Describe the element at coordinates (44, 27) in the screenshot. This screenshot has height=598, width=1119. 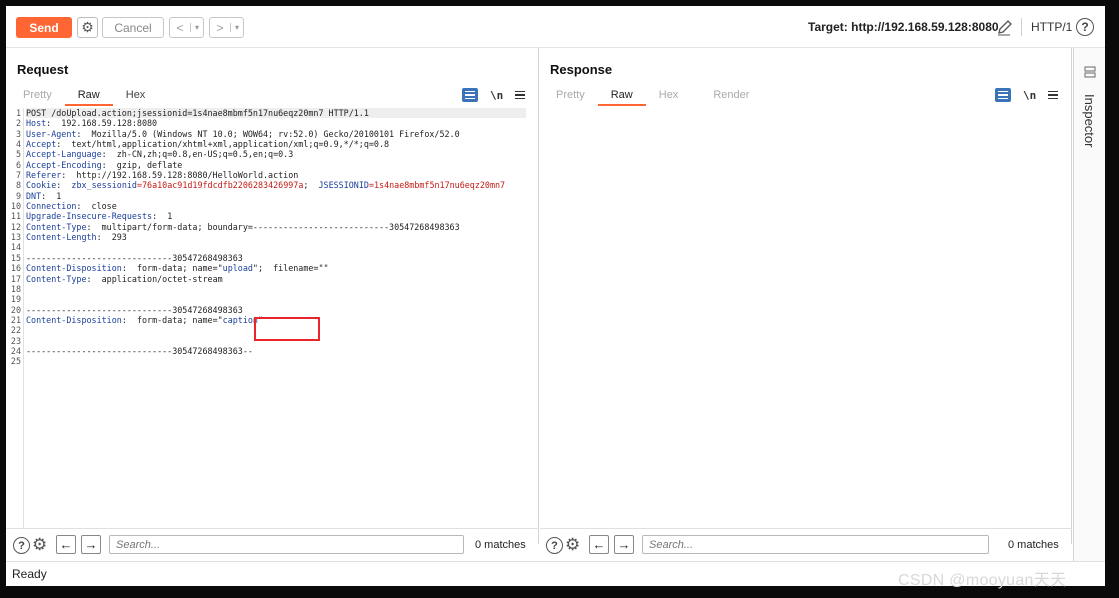
I see `send-button: Send` at that location.